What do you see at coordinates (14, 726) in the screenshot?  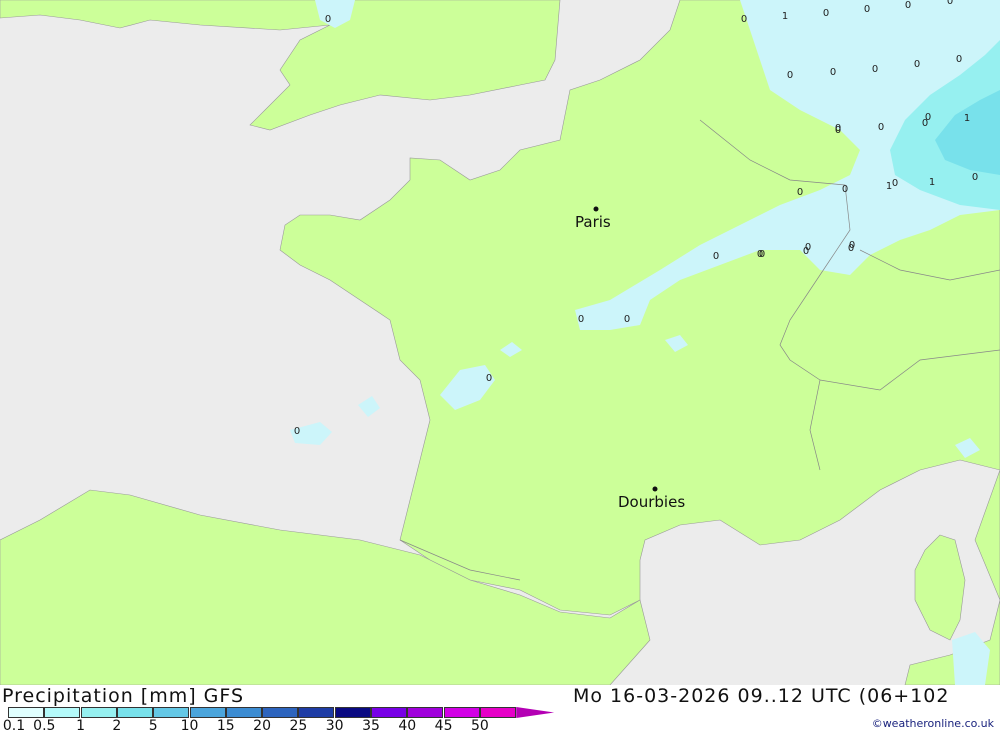 I see `legend-tick-label: 0.1` at bounding box center [14, 726].